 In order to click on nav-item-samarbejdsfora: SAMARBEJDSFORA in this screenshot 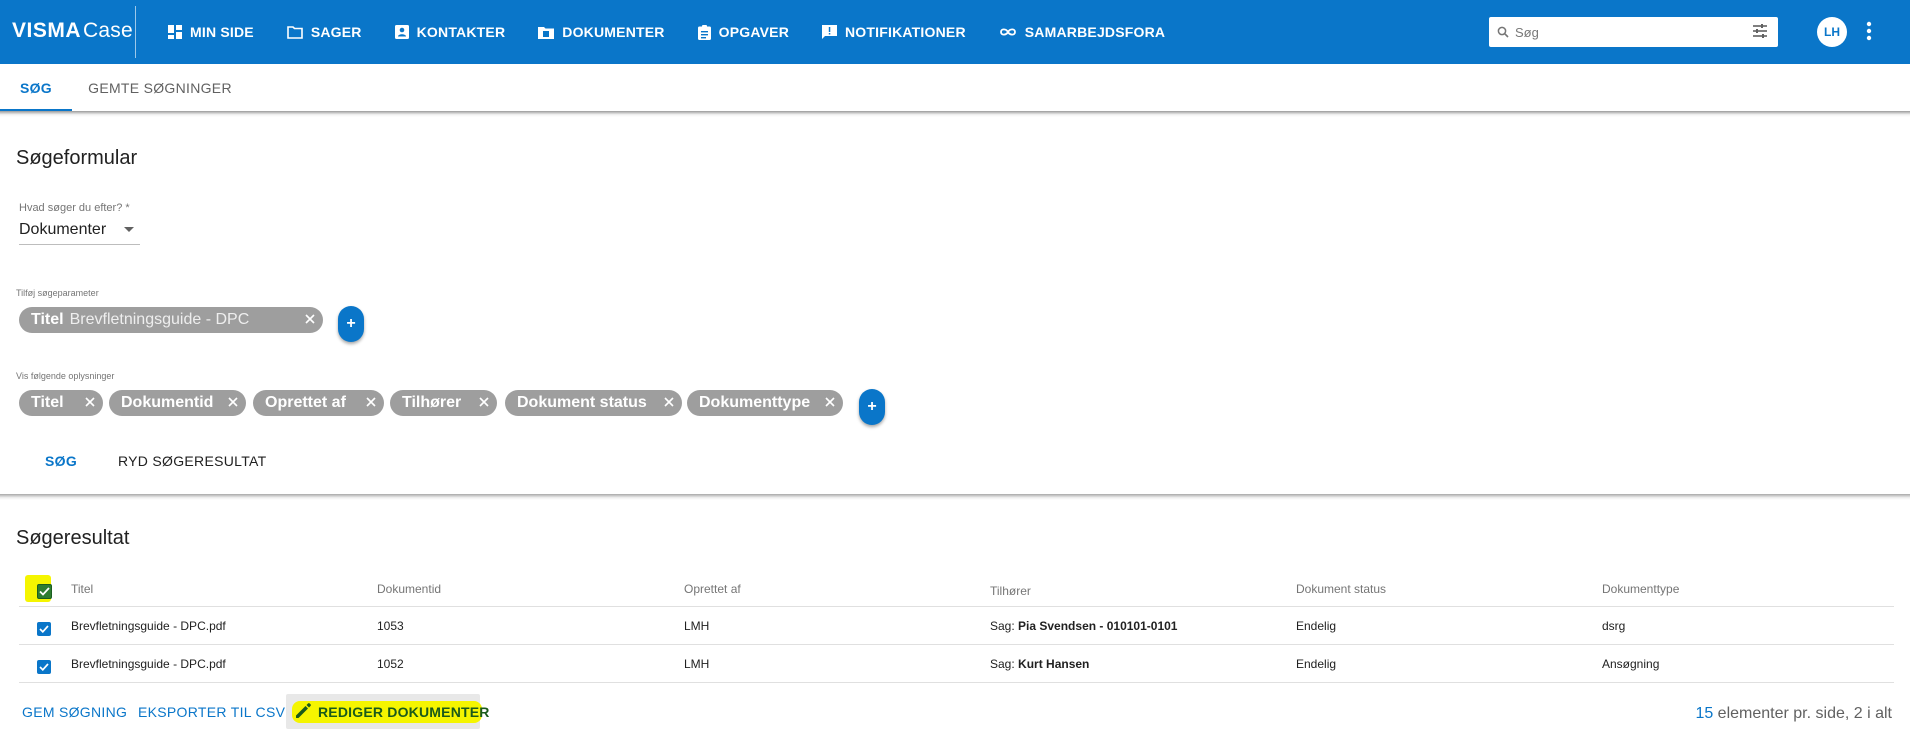, I will do `click(1082, 32)`.